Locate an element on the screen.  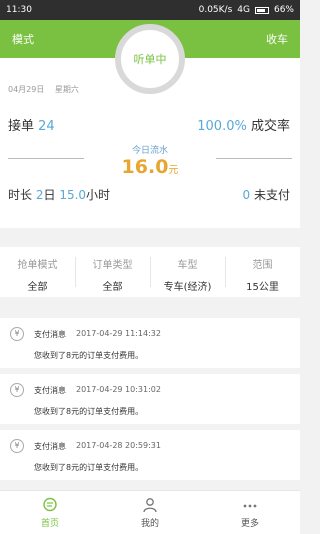
date-row: 04月29日 星期六 is located at coordinates (47, 89).